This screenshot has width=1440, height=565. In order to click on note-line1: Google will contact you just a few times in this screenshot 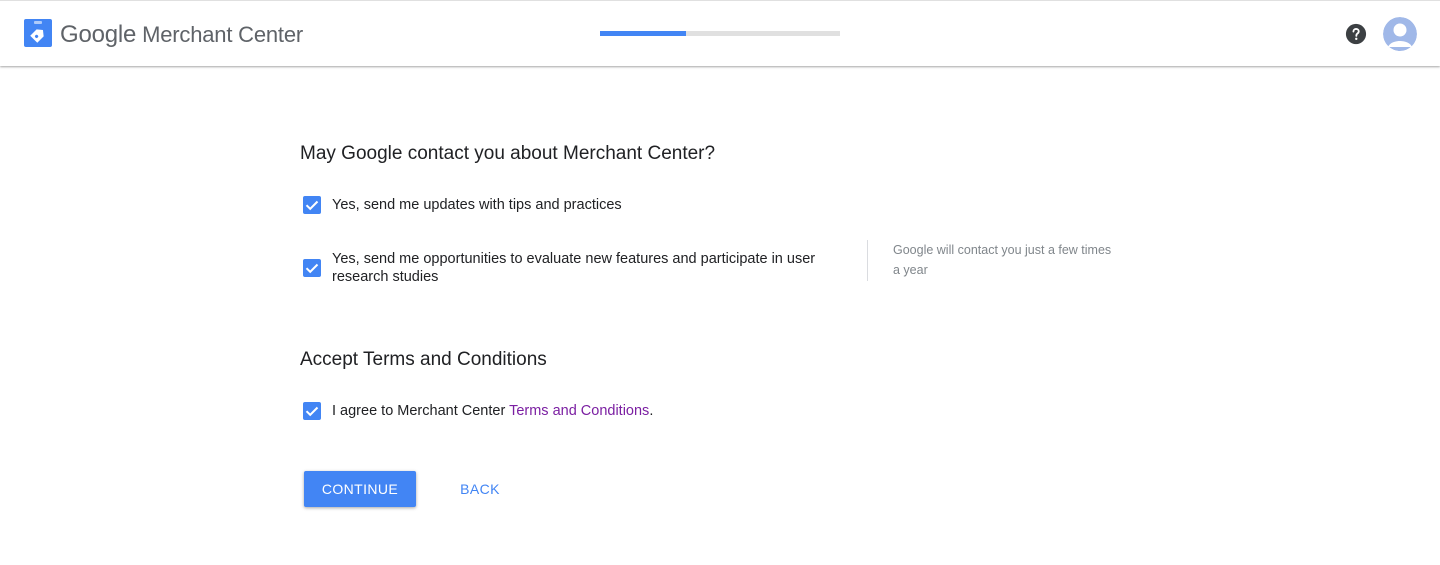, I will do `click(1002, 250)`.